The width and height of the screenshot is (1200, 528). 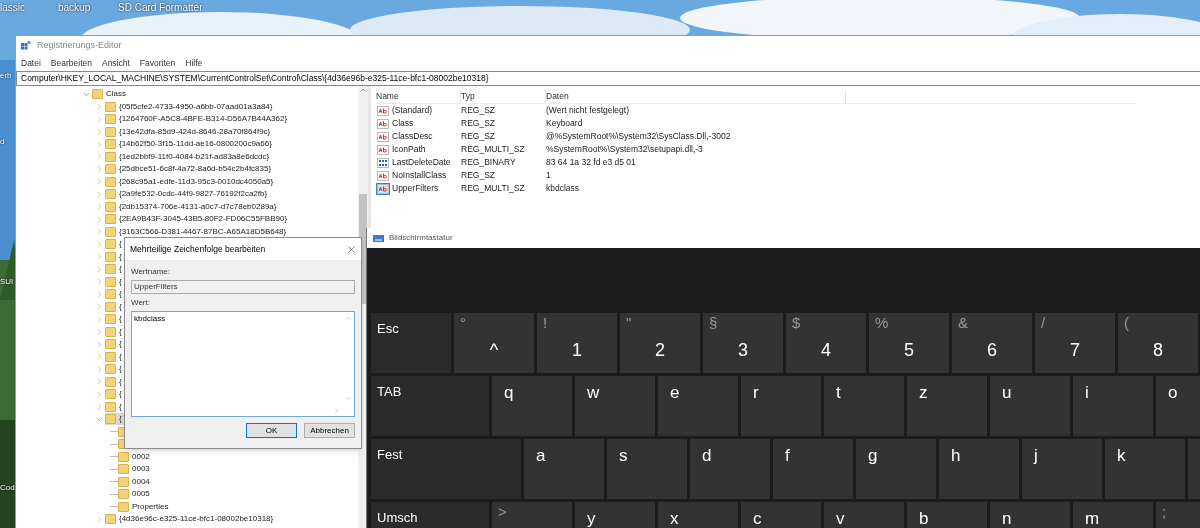 What do you see at coordinates (351, 249) in the screenshot?
I see `close-icon` at bounding box center [351, 249].